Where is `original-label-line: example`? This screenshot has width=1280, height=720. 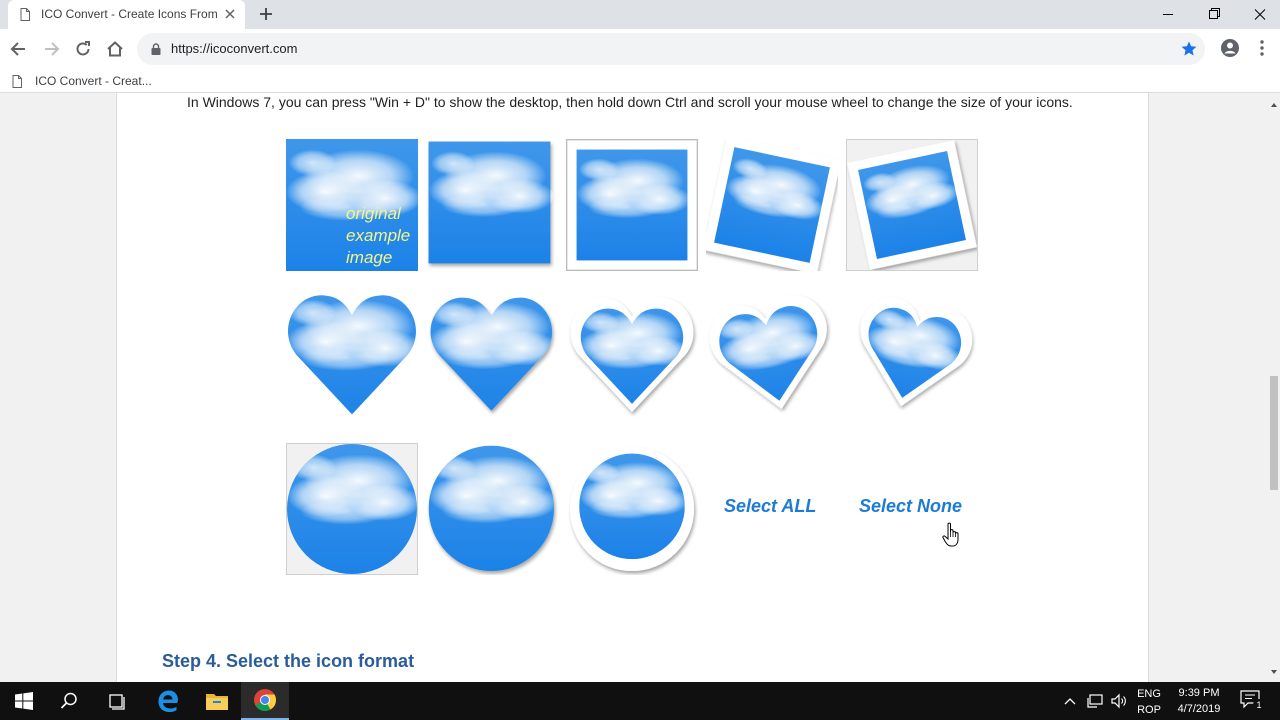 original-label-line: example is located at coordinates (378, 235).